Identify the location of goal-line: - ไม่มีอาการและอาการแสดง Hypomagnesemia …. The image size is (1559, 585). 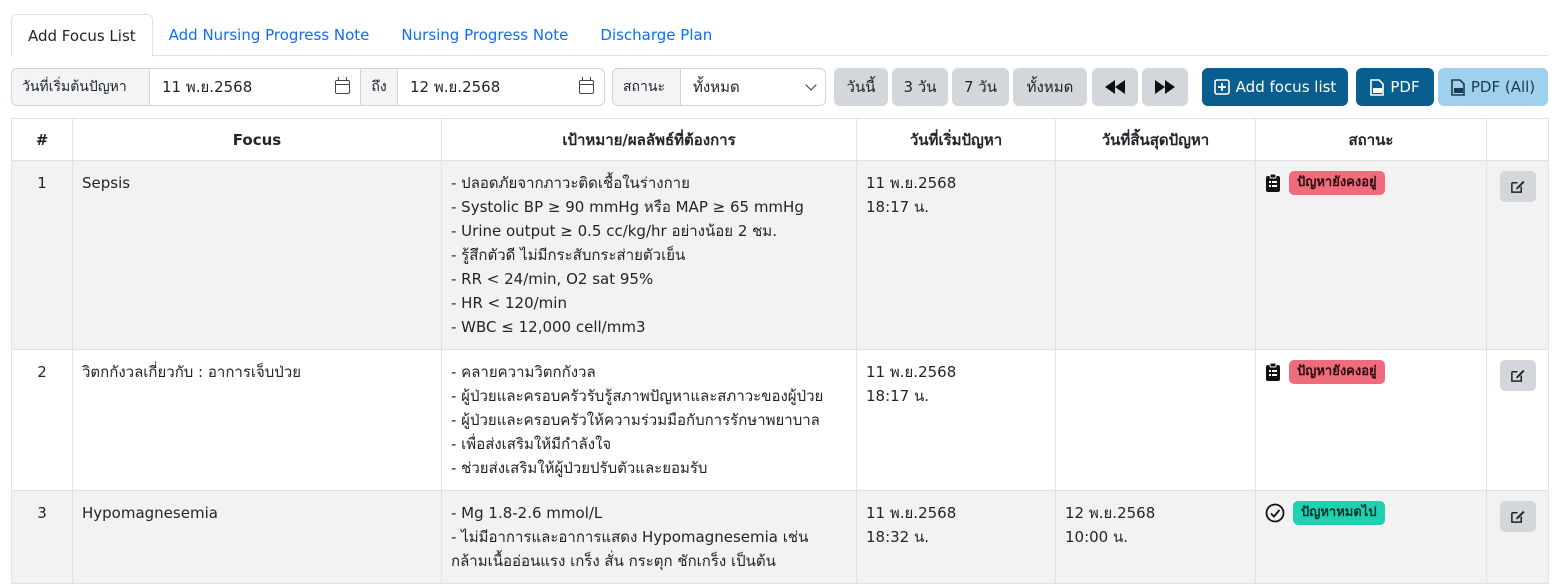
(630, 549).